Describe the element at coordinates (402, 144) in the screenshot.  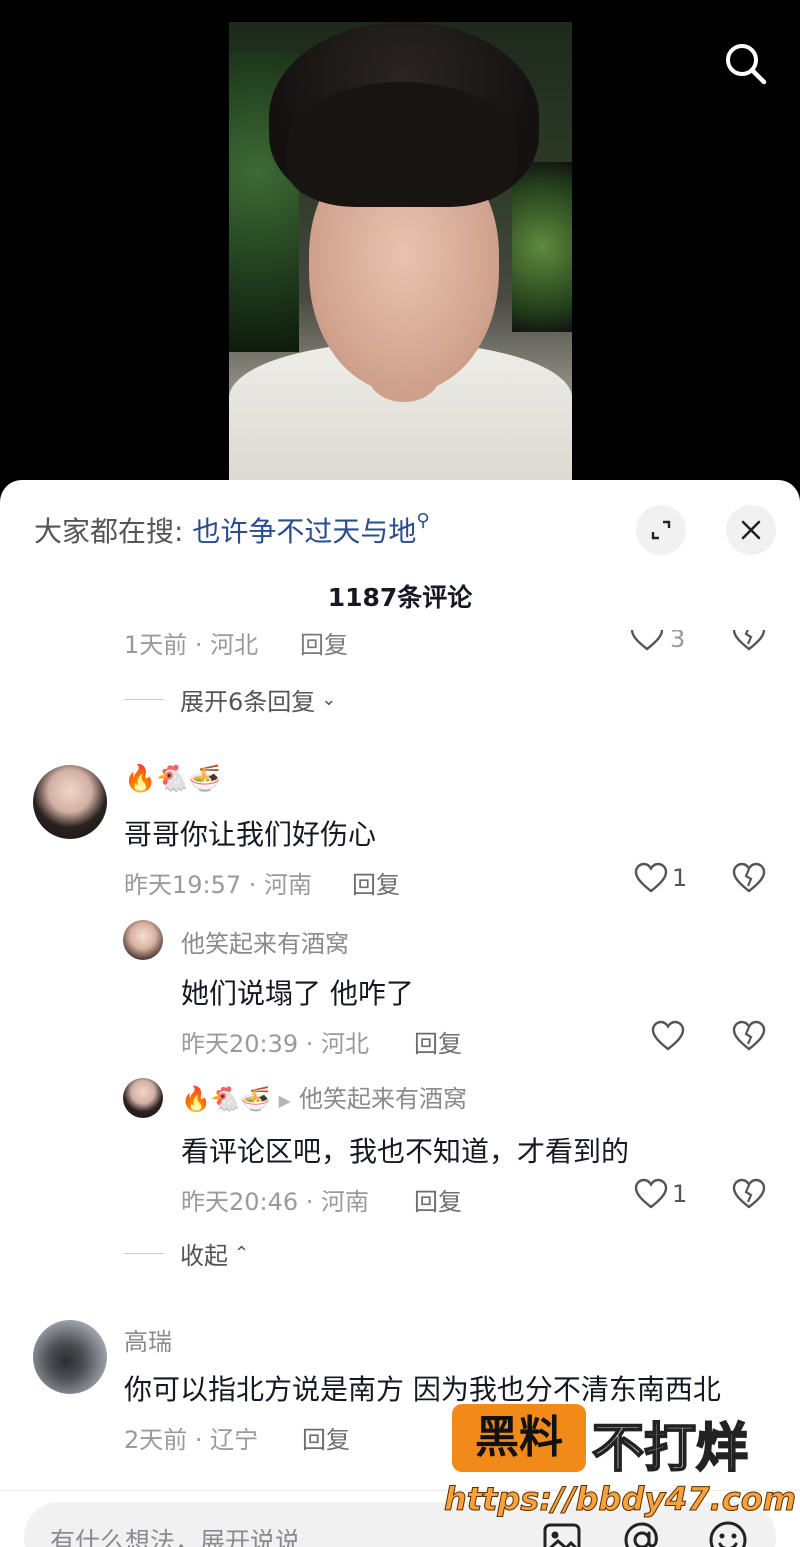
I see `video-fringe` at that location.